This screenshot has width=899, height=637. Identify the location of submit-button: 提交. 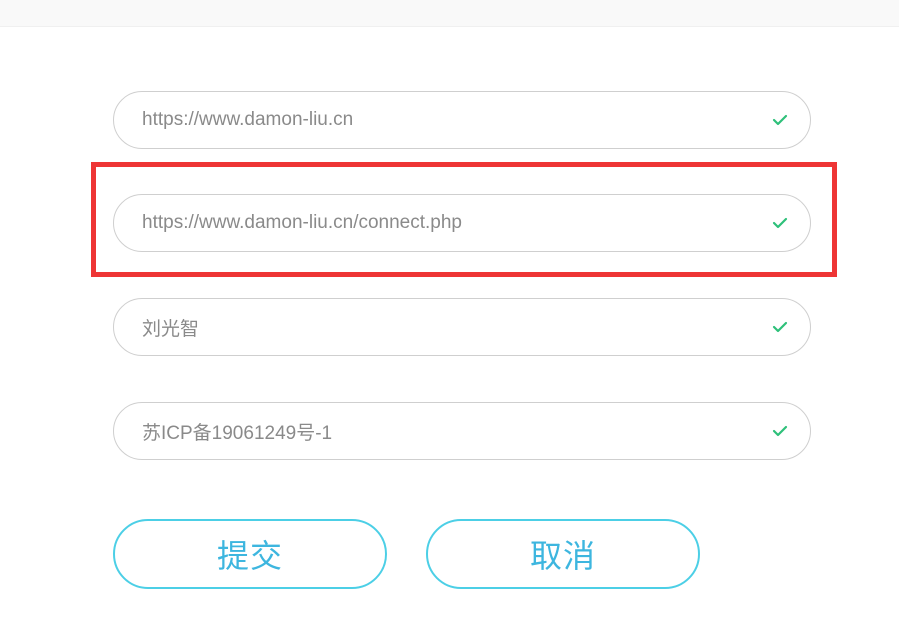
(250, 554).